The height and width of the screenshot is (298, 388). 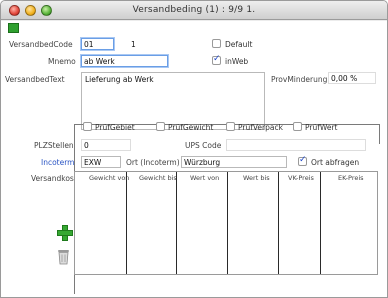 I want to click on code-number: 1, so click(x=133, y=44).